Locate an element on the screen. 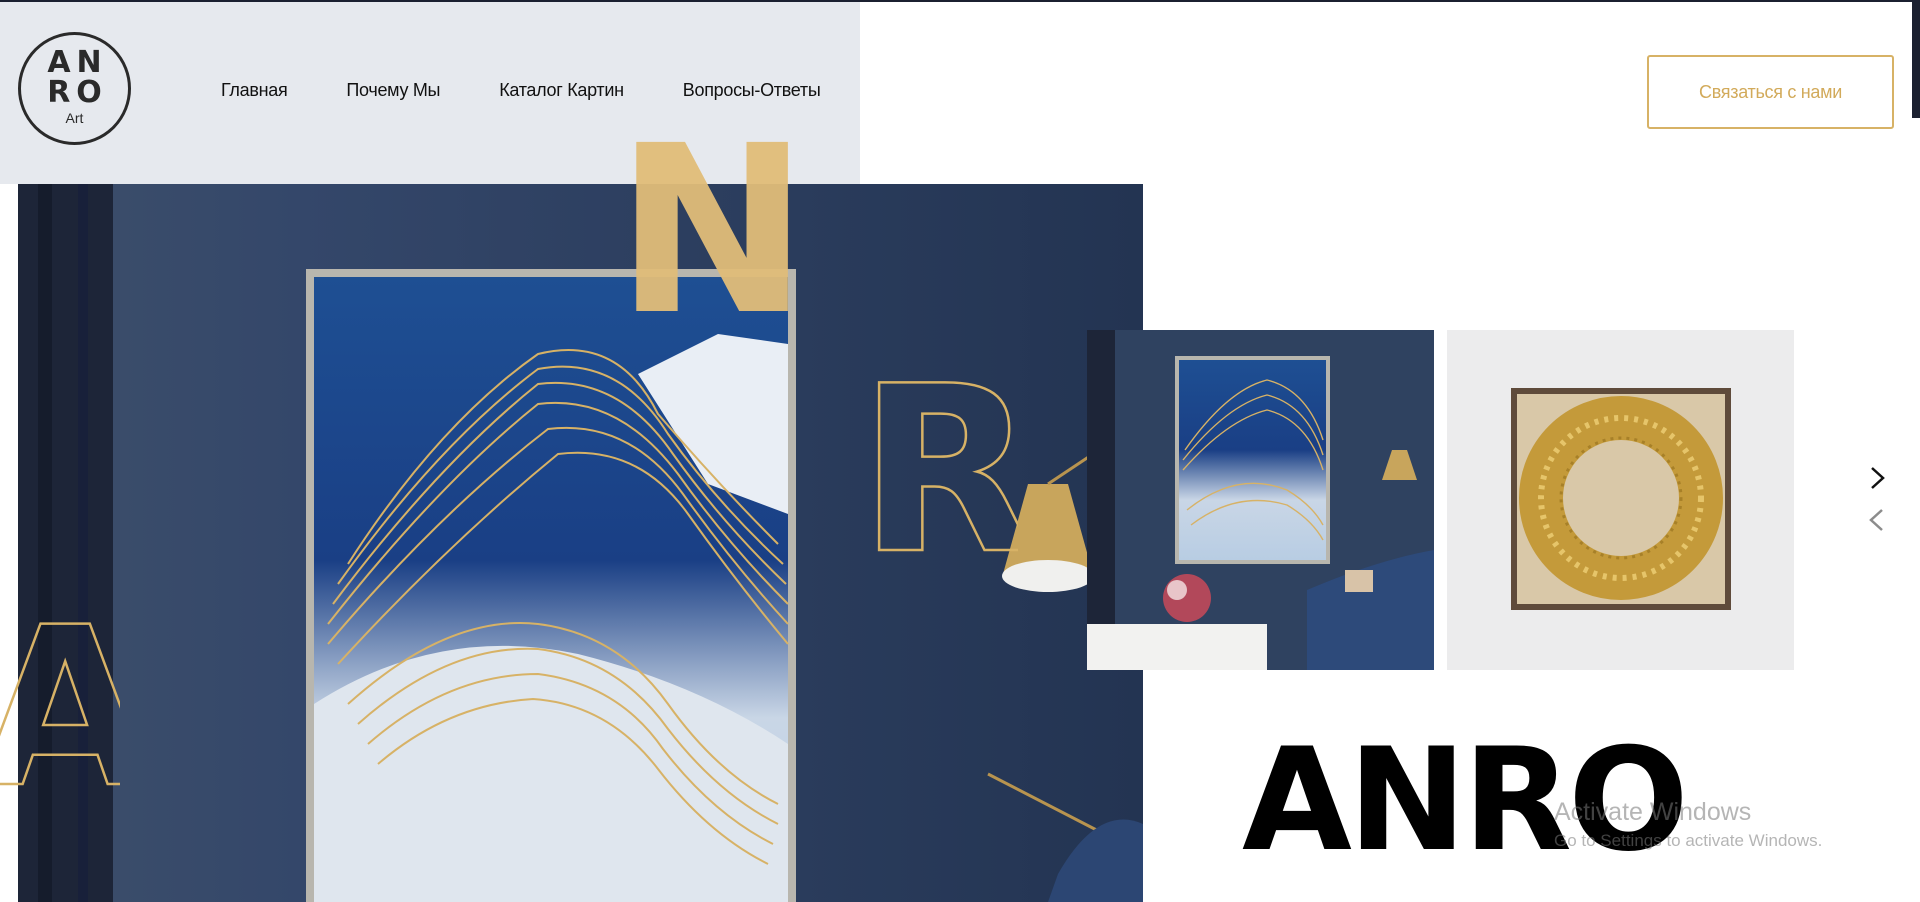 This screenshot has width=1920, height=902. watermark-subtitle: Go to Settings to activate Windows. is located at coordinates (1688, 840).